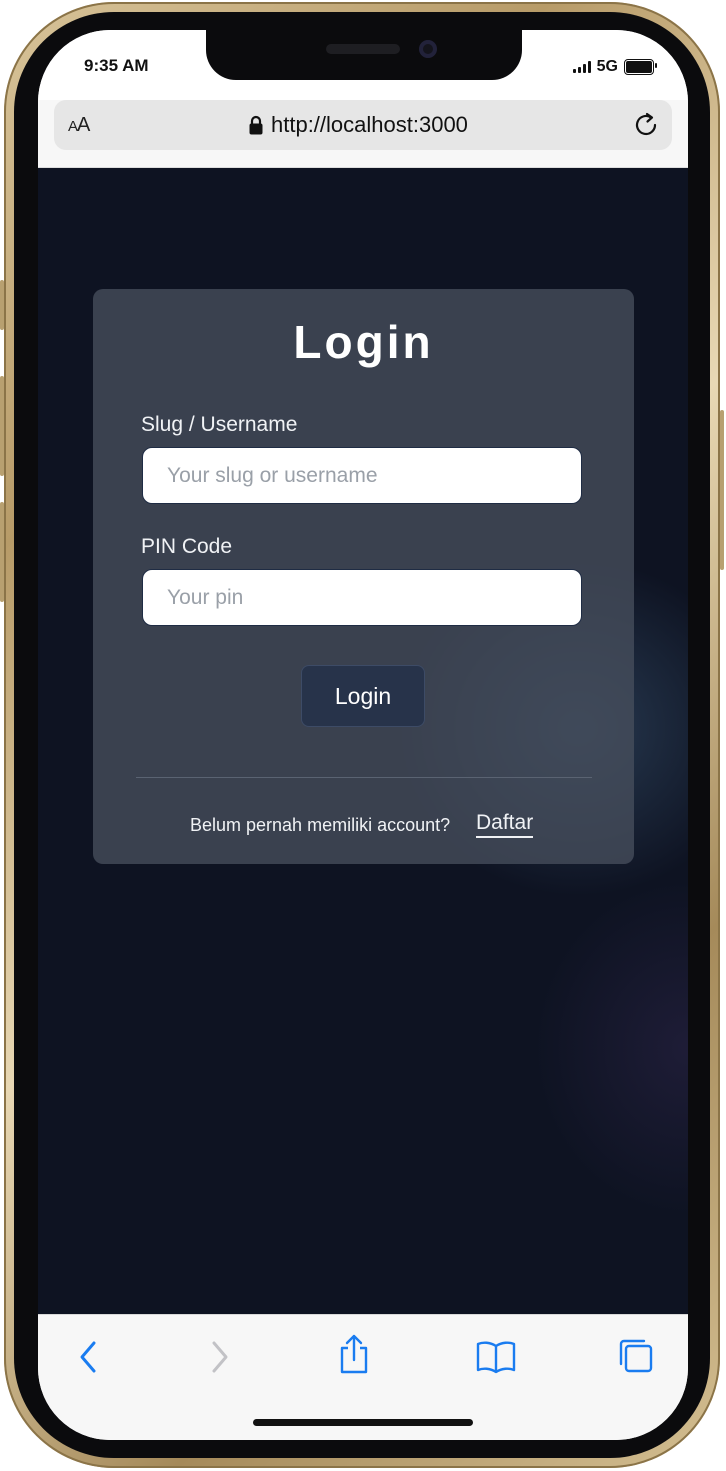  What do you see at coordinates (607, 66) in the screenshot?
I see `network-type: 5G` at bounding box center [607, 66].